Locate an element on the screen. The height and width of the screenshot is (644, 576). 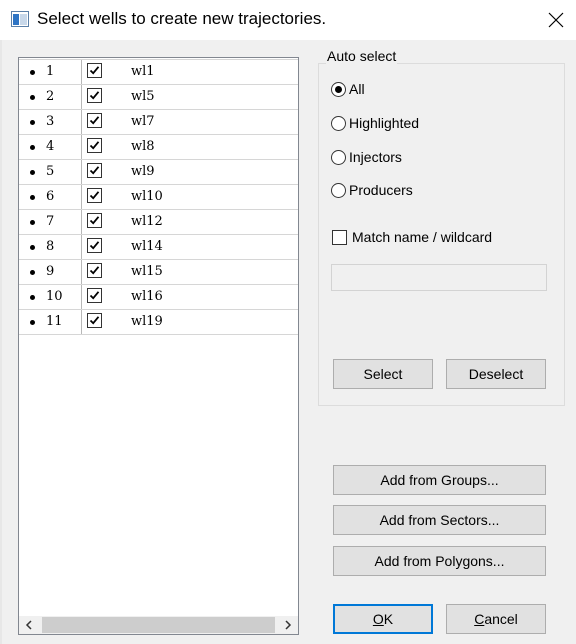
well-name: wl8 is located at coordinates (143, 146).